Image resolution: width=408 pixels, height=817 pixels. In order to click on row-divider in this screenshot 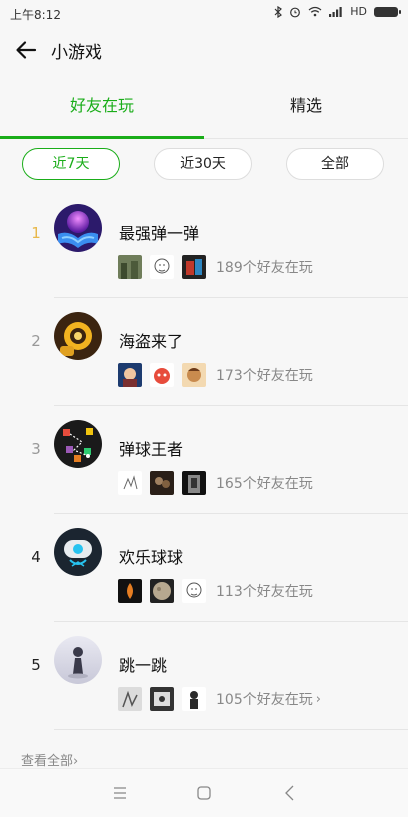, I will do `click(231, 729)`.